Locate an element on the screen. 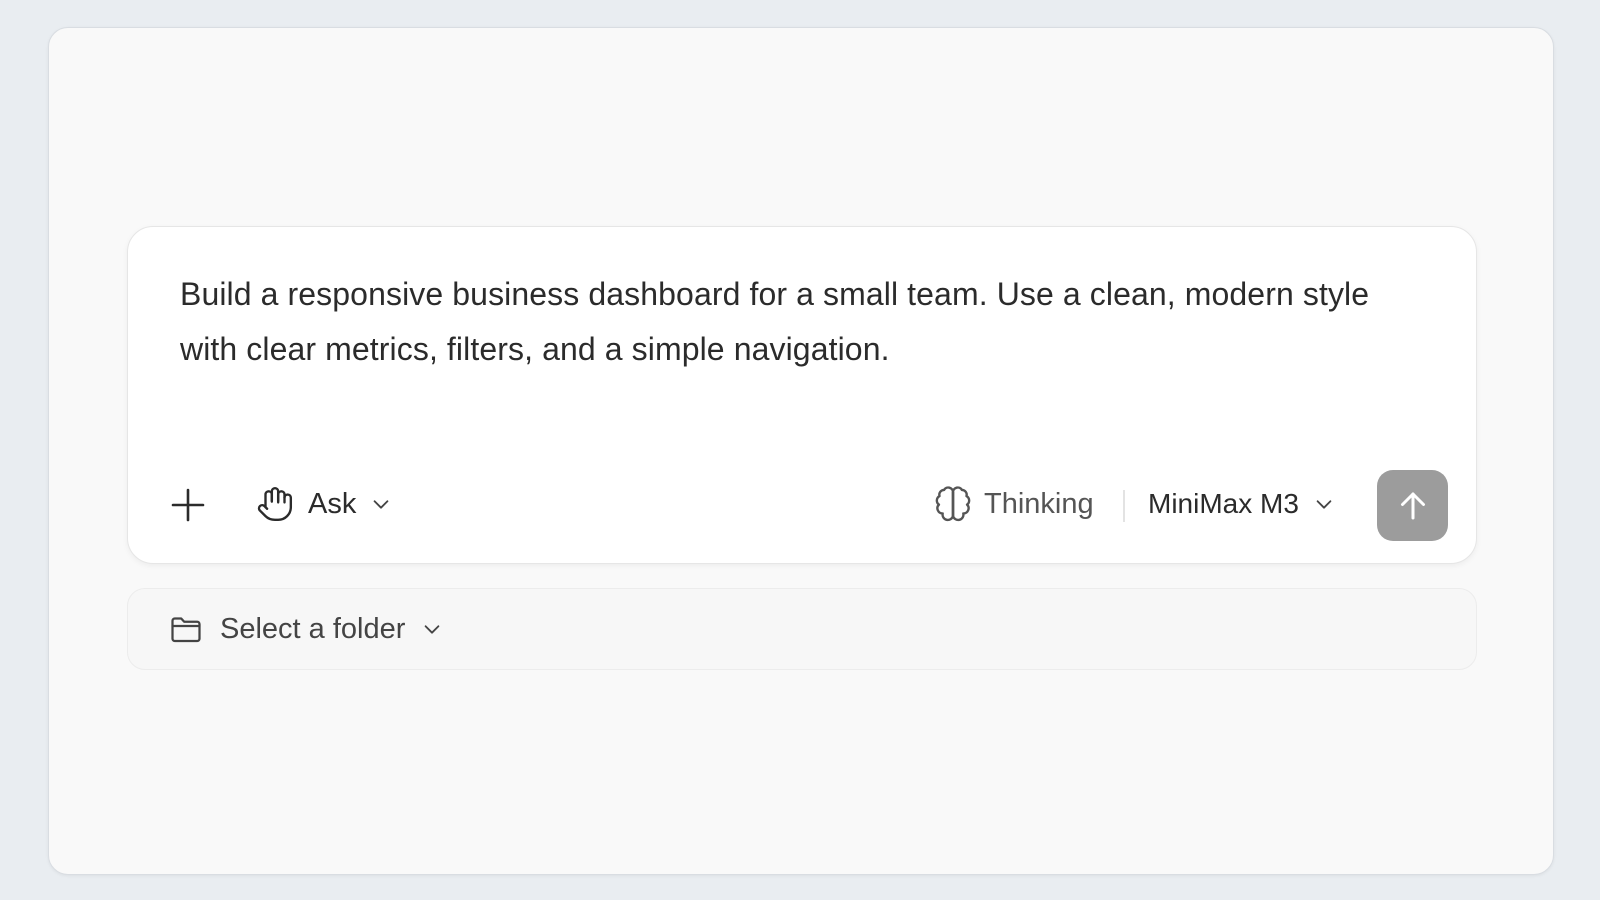  plus-icon is located at coordinates (188, 505).